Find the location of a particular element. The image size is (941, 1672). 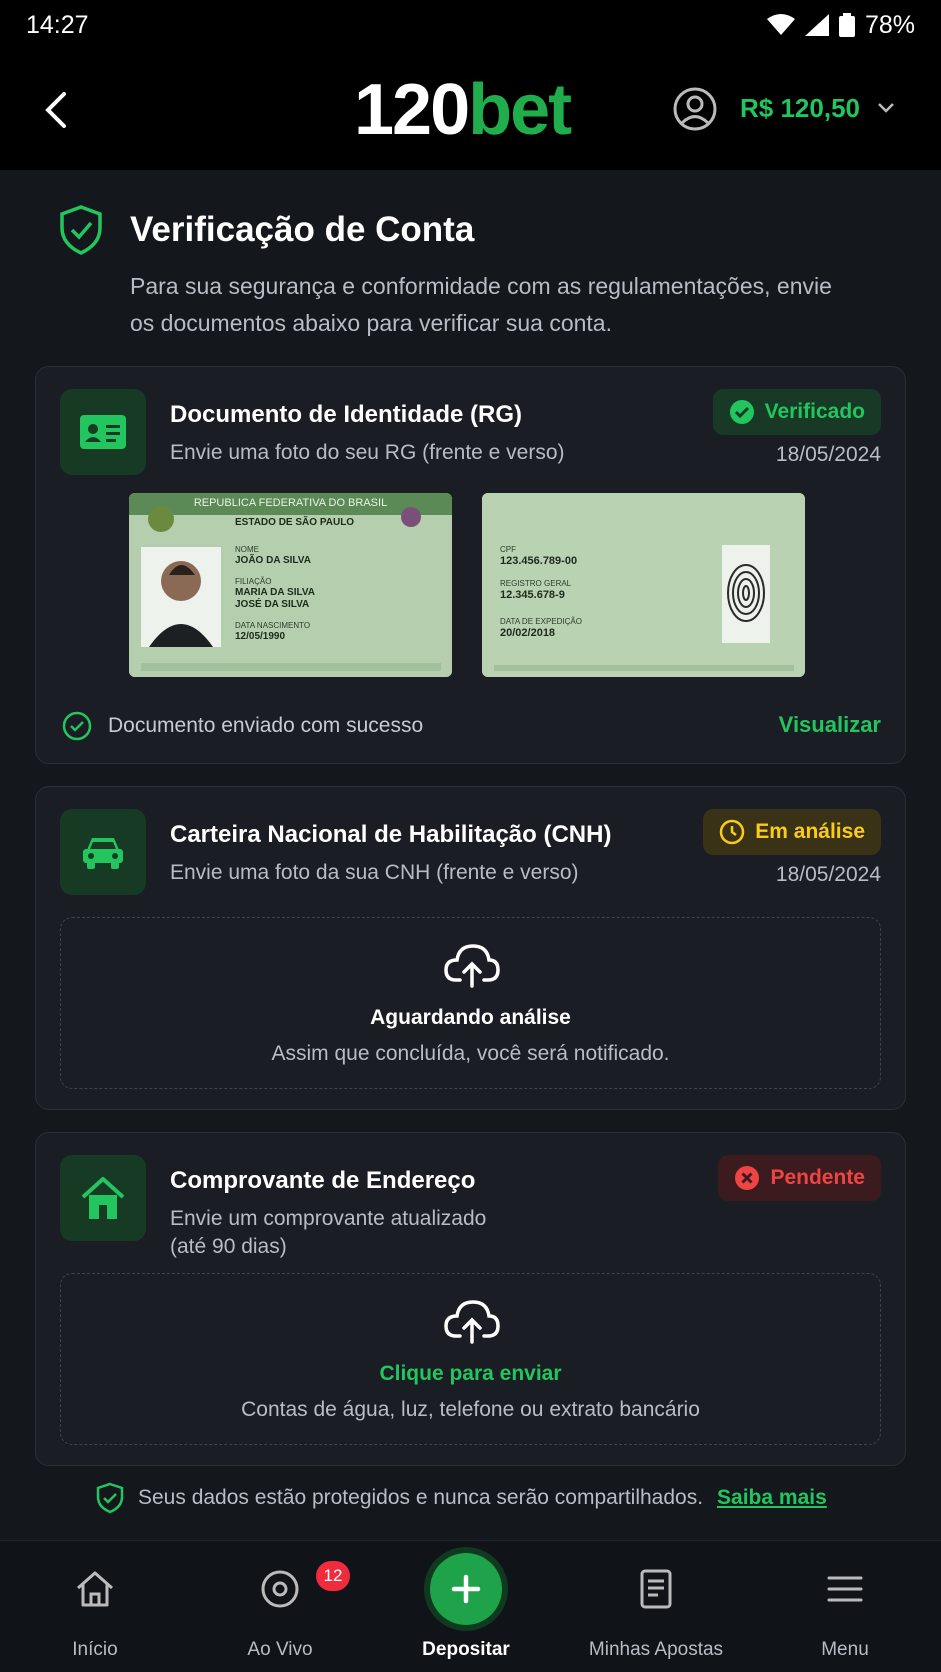

tab-depositar: Depositar is located at coordinates (466, 1606).